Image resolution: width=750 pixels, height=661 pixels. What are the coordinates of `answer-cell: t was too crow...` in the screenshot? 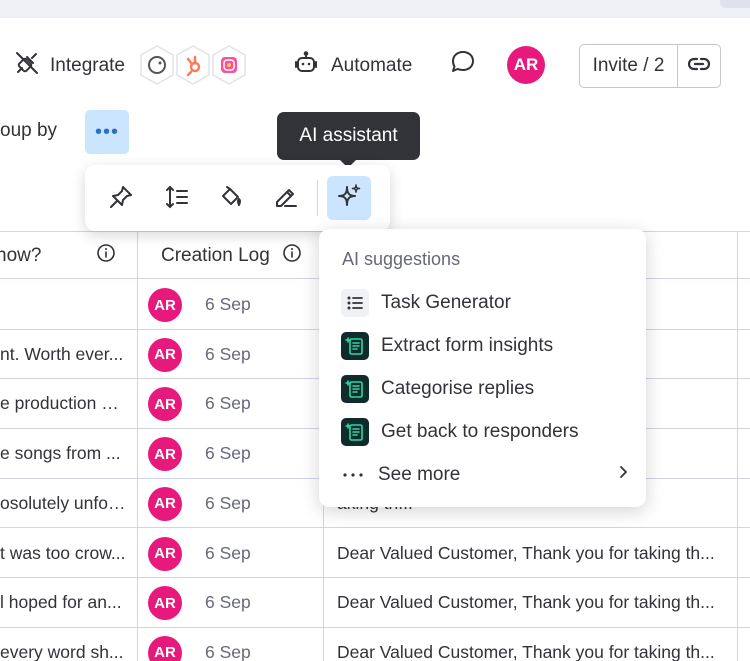 It's located at (63, 553).